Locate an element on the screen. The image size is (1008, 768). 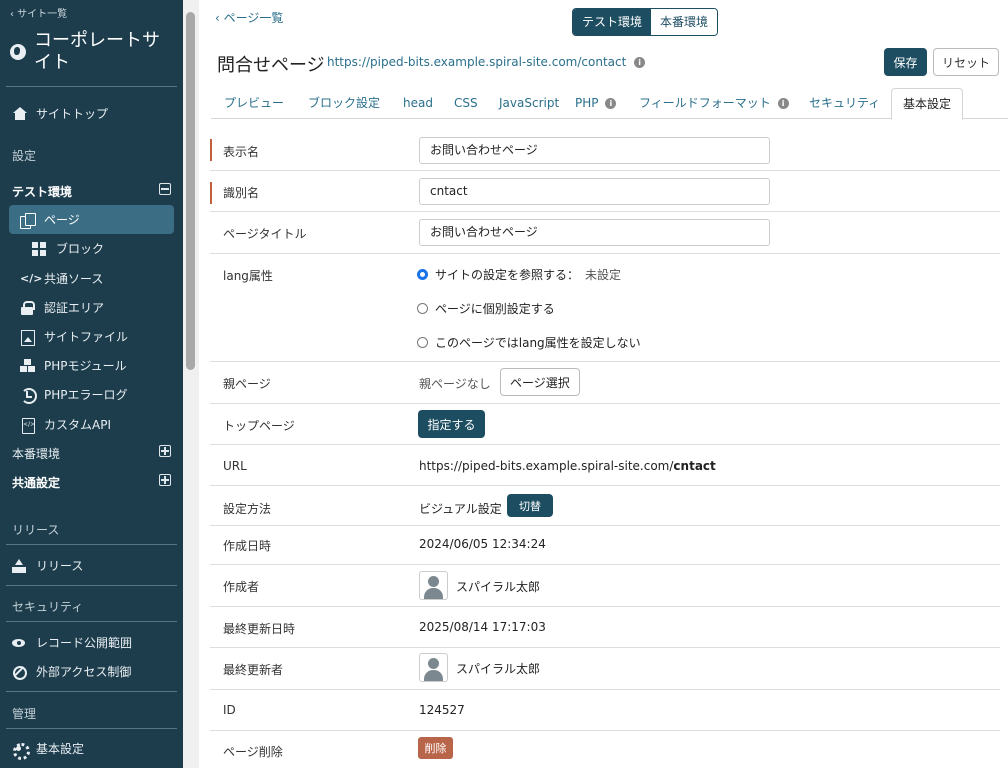
form-row-page-title: ページタイトル お問い合わせページ is located at coordinates (605, 233).